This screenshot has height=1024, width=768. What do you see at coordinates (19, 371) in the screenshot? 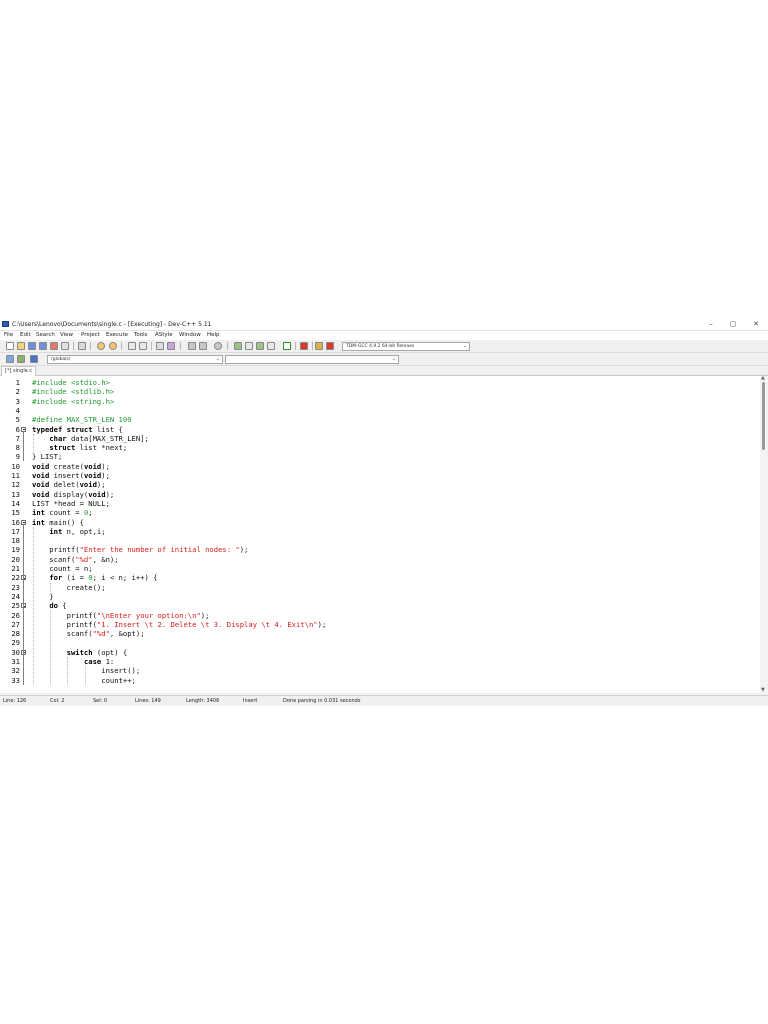
I see `tab-single-c: [*] single.c` at bounding box center [19, 371].